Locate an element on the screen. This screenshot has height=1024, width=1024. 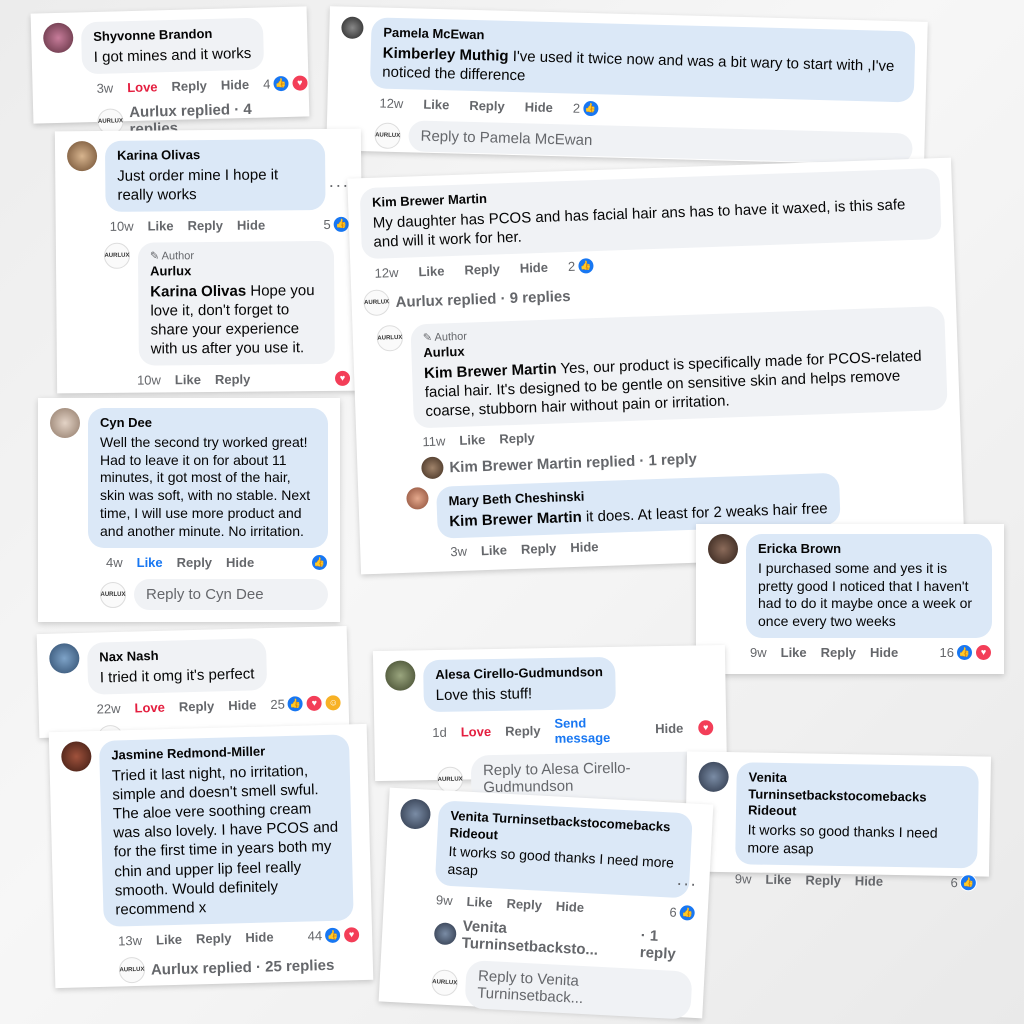
reaction-count: 👍 is located at coordinates (319, 563).